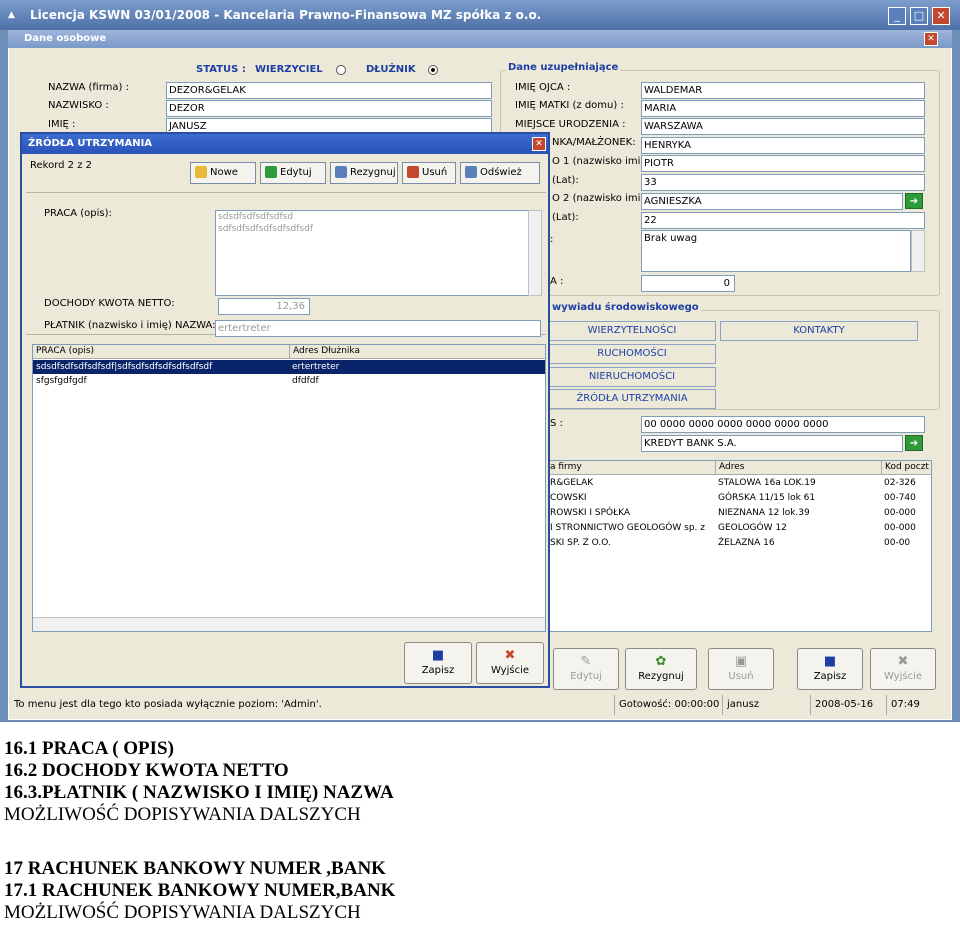 The height and width of the screenshot is (946, 960). I want to click on dialog-title: ŹRÓDŁA UTRZYMANIA, so click(285, 144).